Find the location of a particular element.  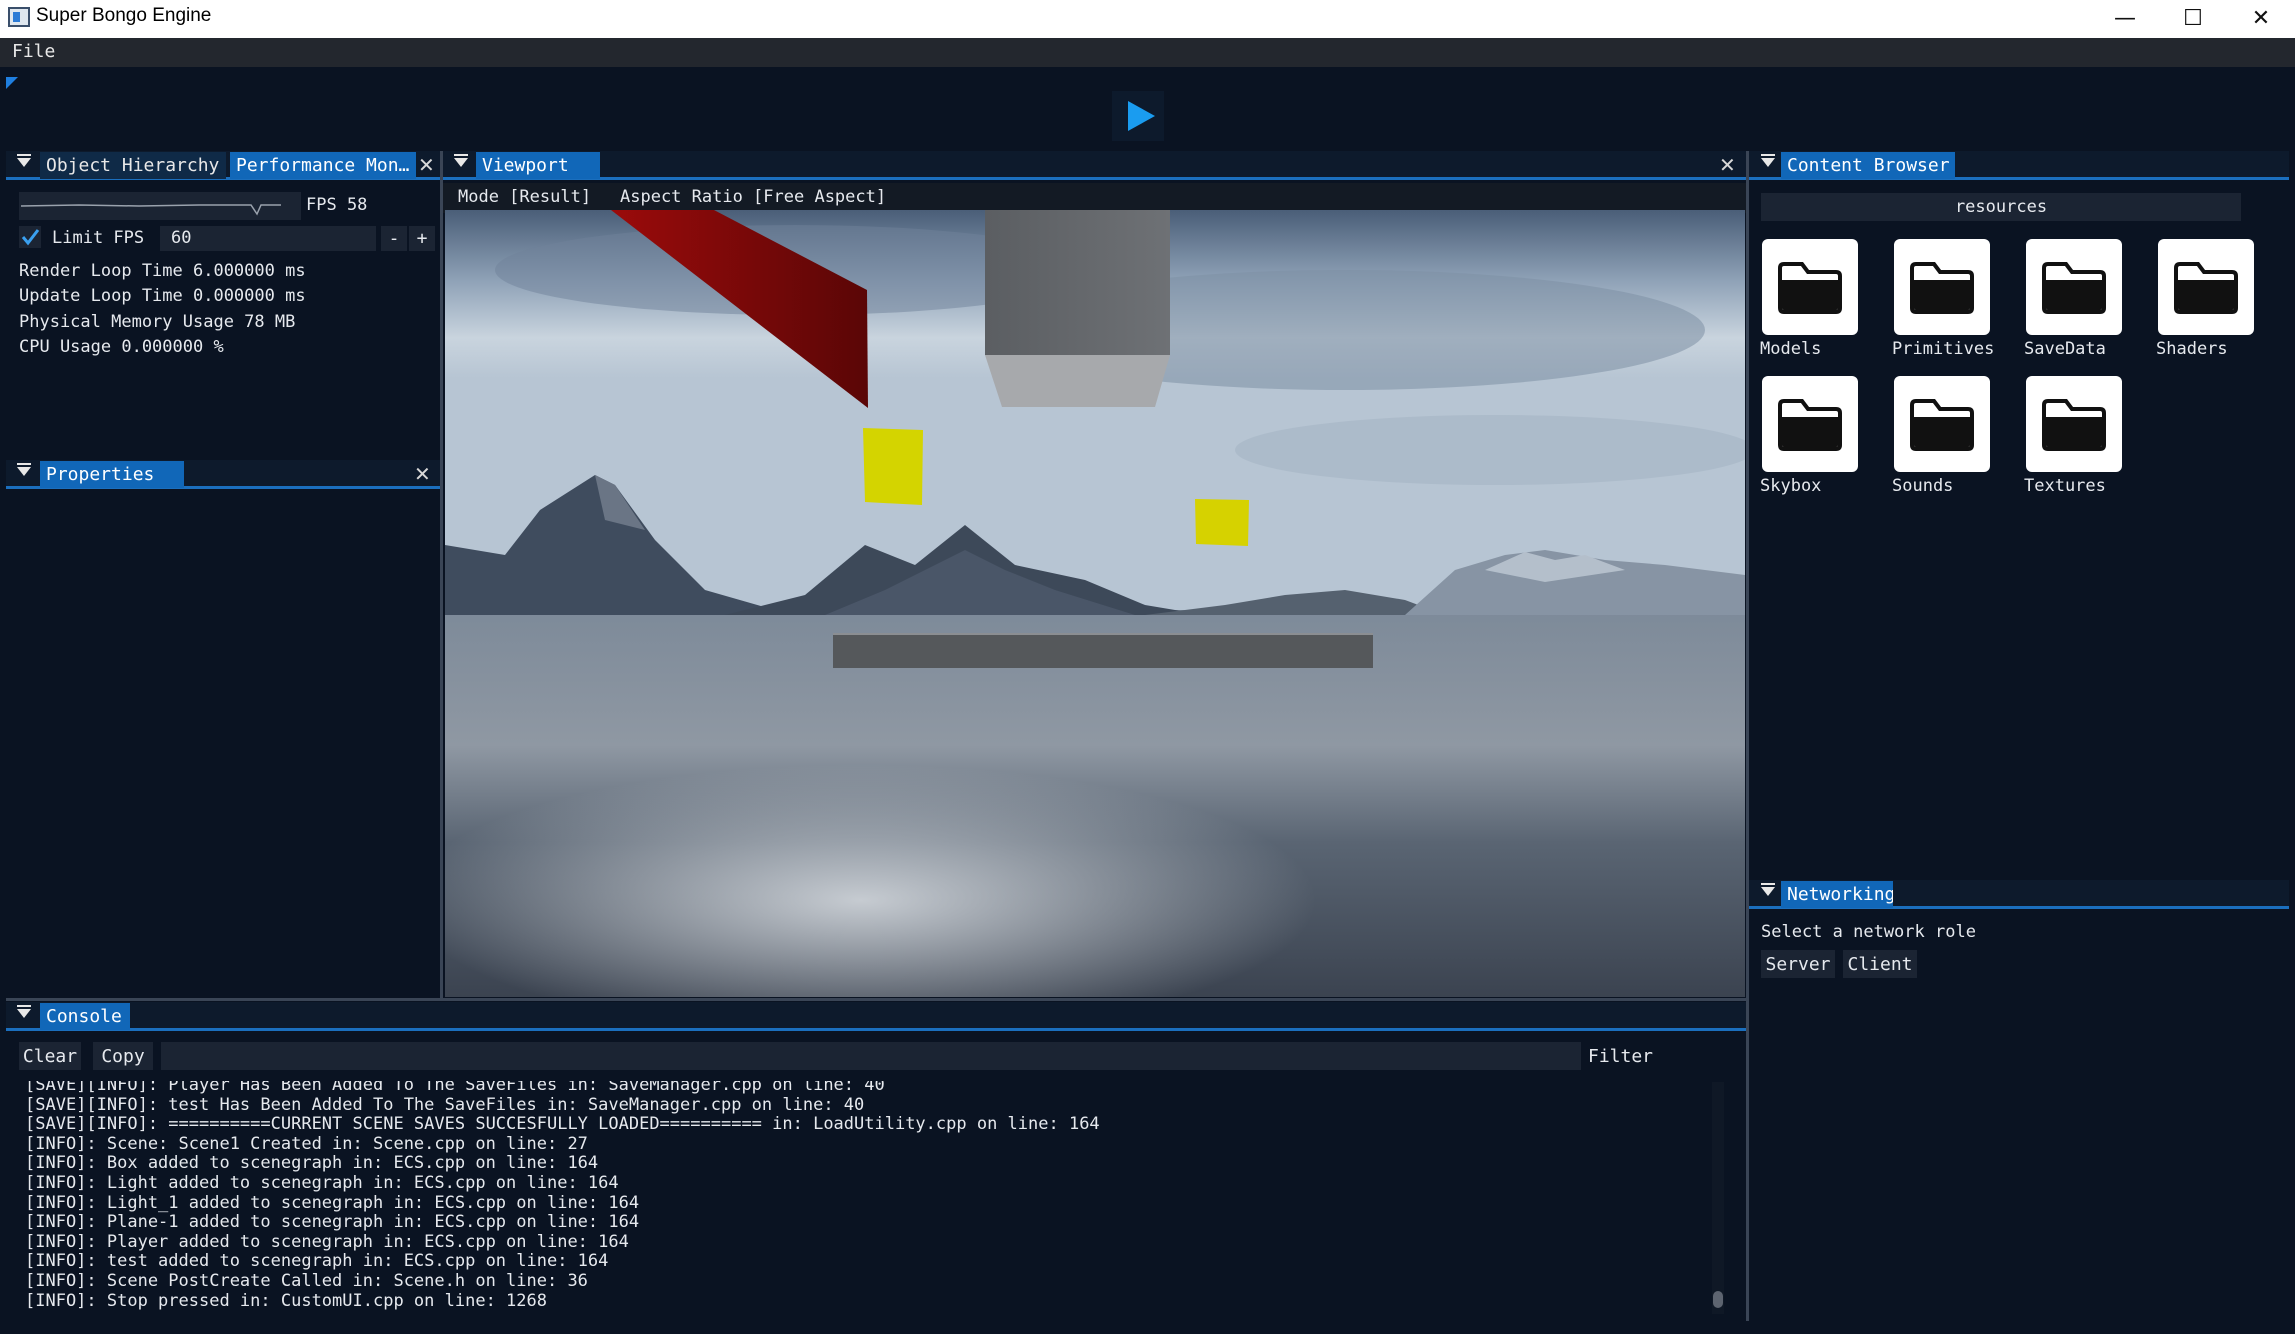

client-button: Client is located at coordinates (1880, 964).